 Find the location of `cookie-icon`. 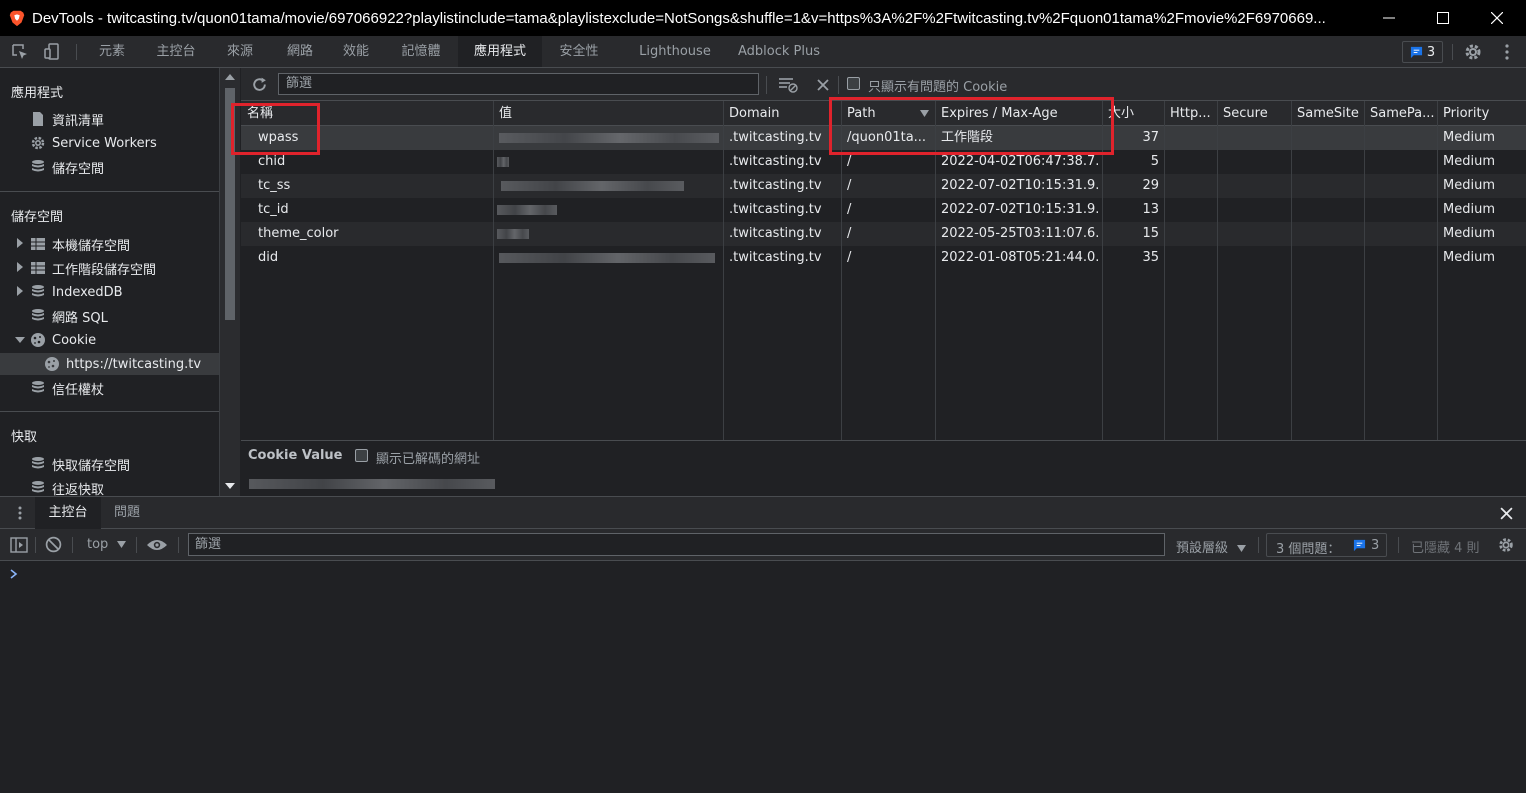

cookie-icon is located at coordinates (38, 340).